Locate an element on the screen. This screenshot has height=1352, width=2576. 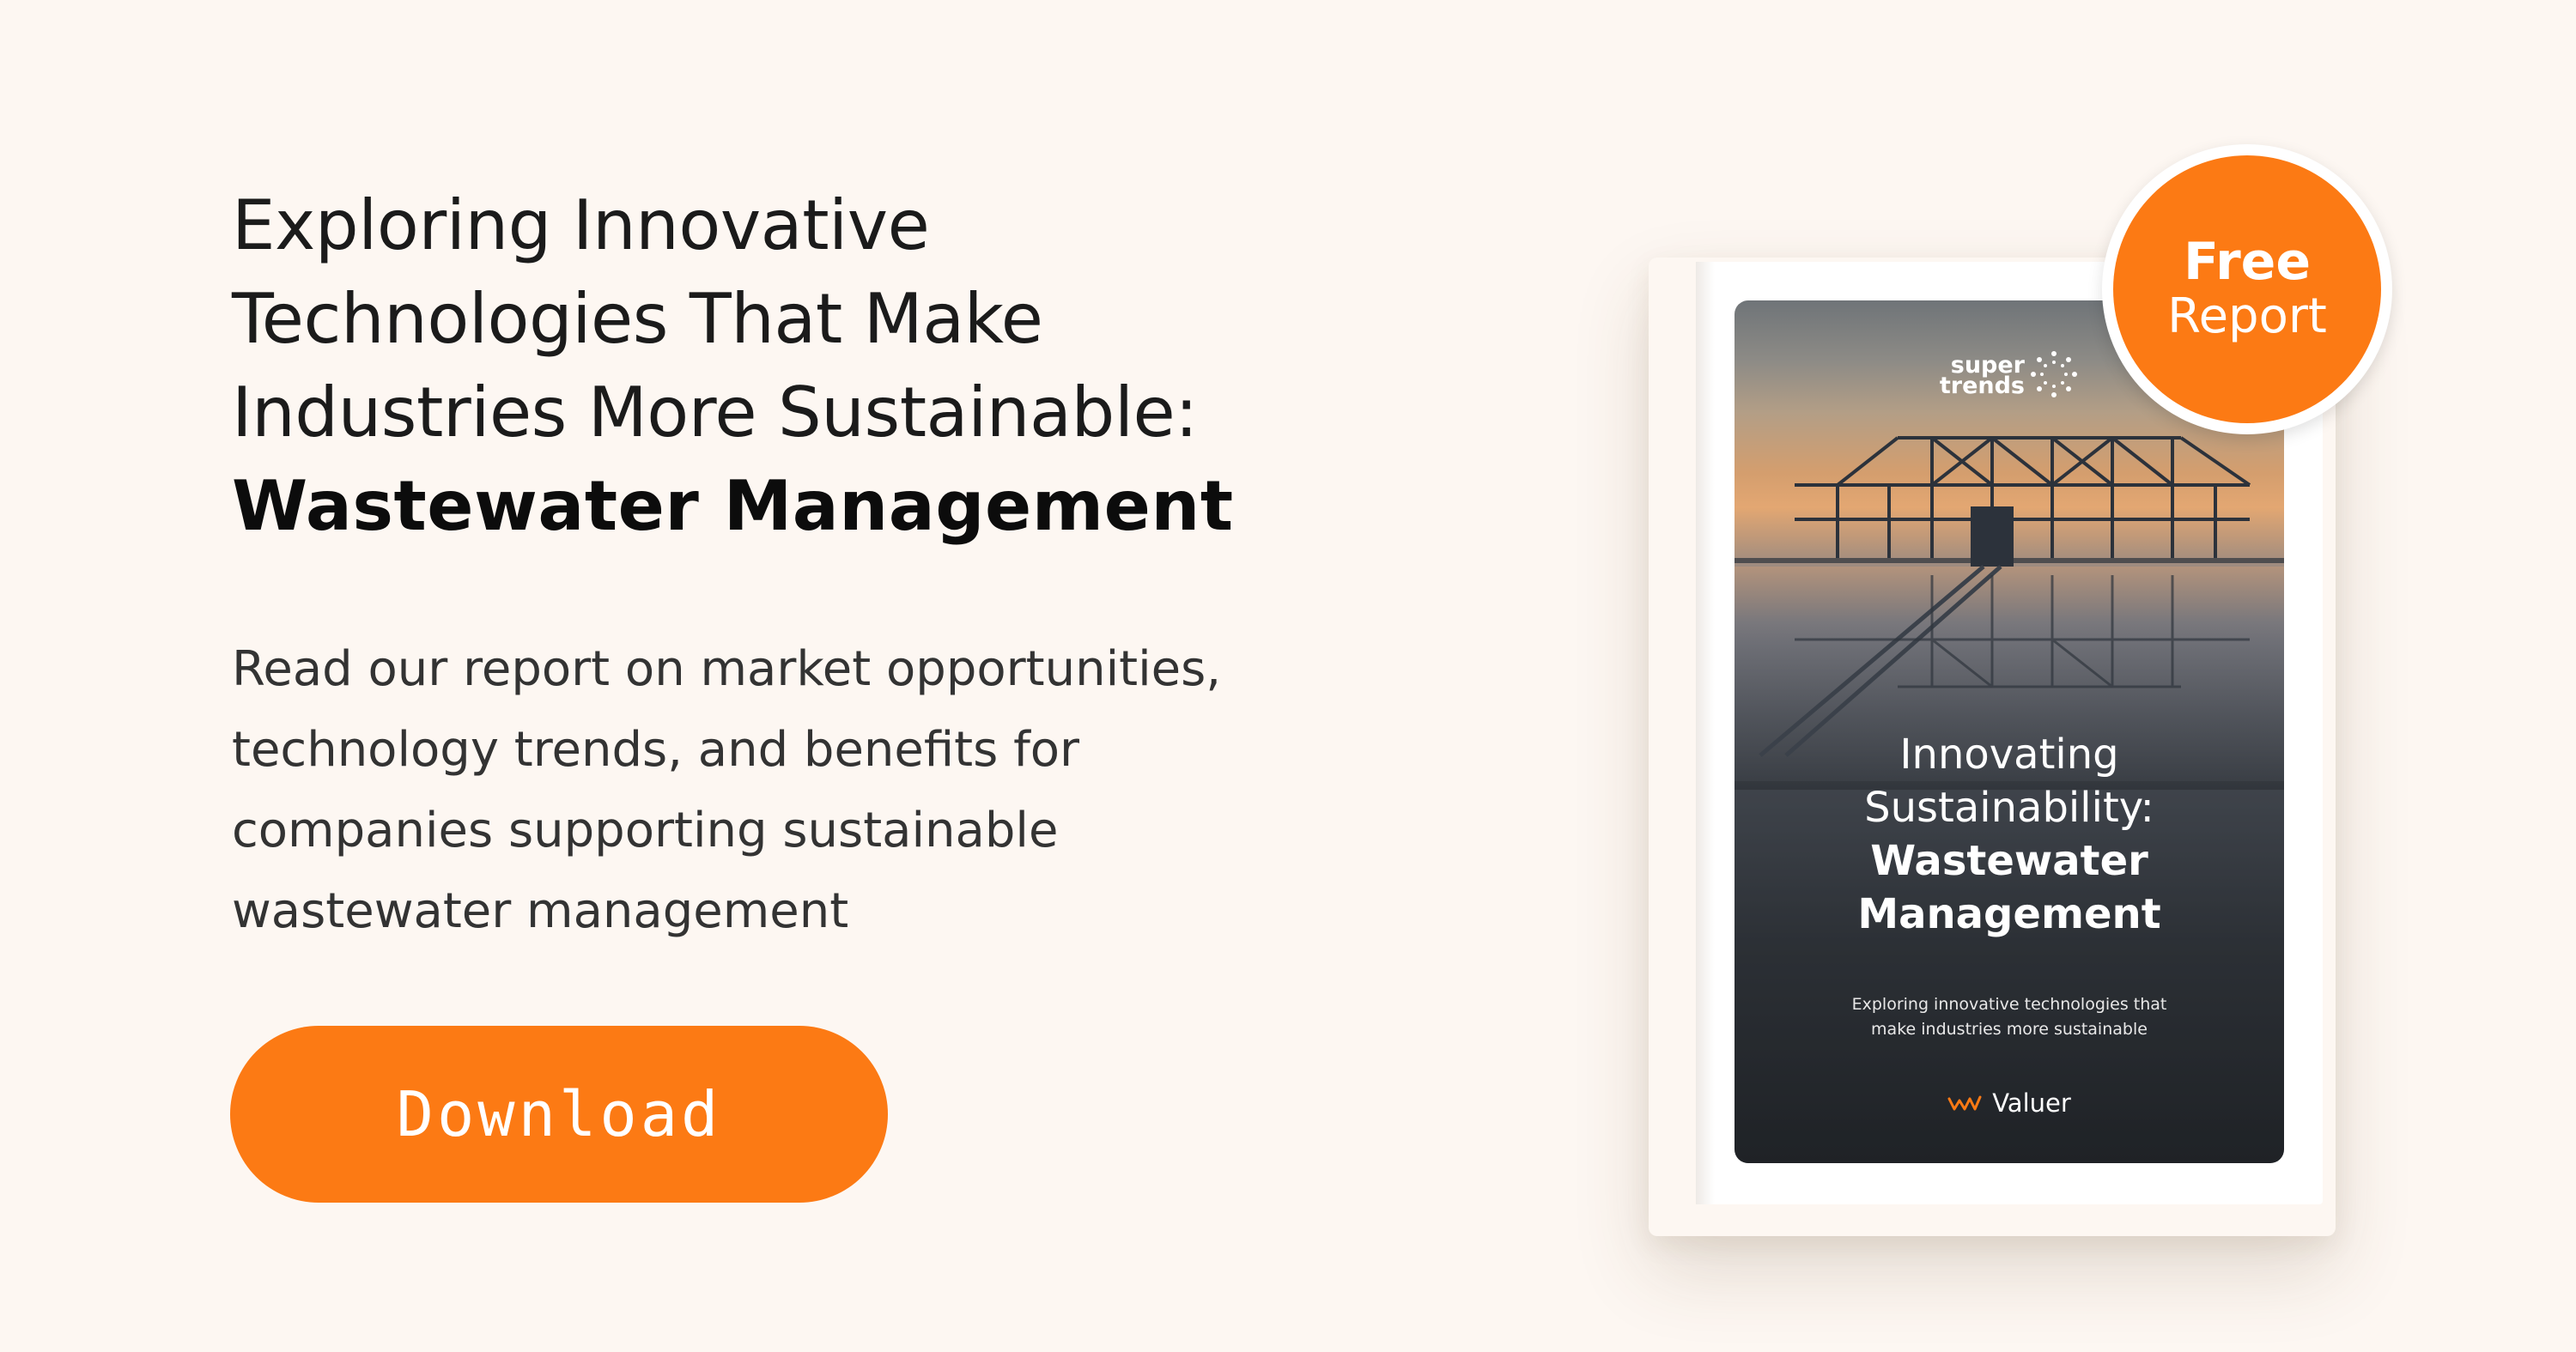
headline-line-2: Technologies That Make is located at coordinates (638, 319).